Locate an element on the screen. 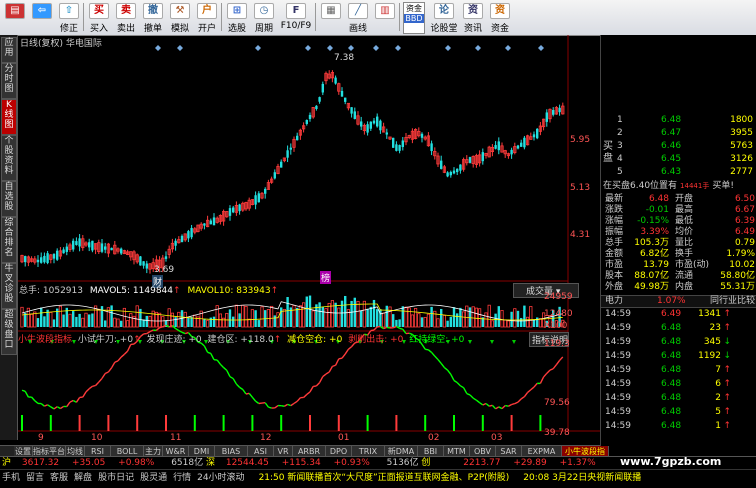 This screenshot has height=488, width=756. toolbar-button-16: 论论股堂 is located at coordinates (444, 17).